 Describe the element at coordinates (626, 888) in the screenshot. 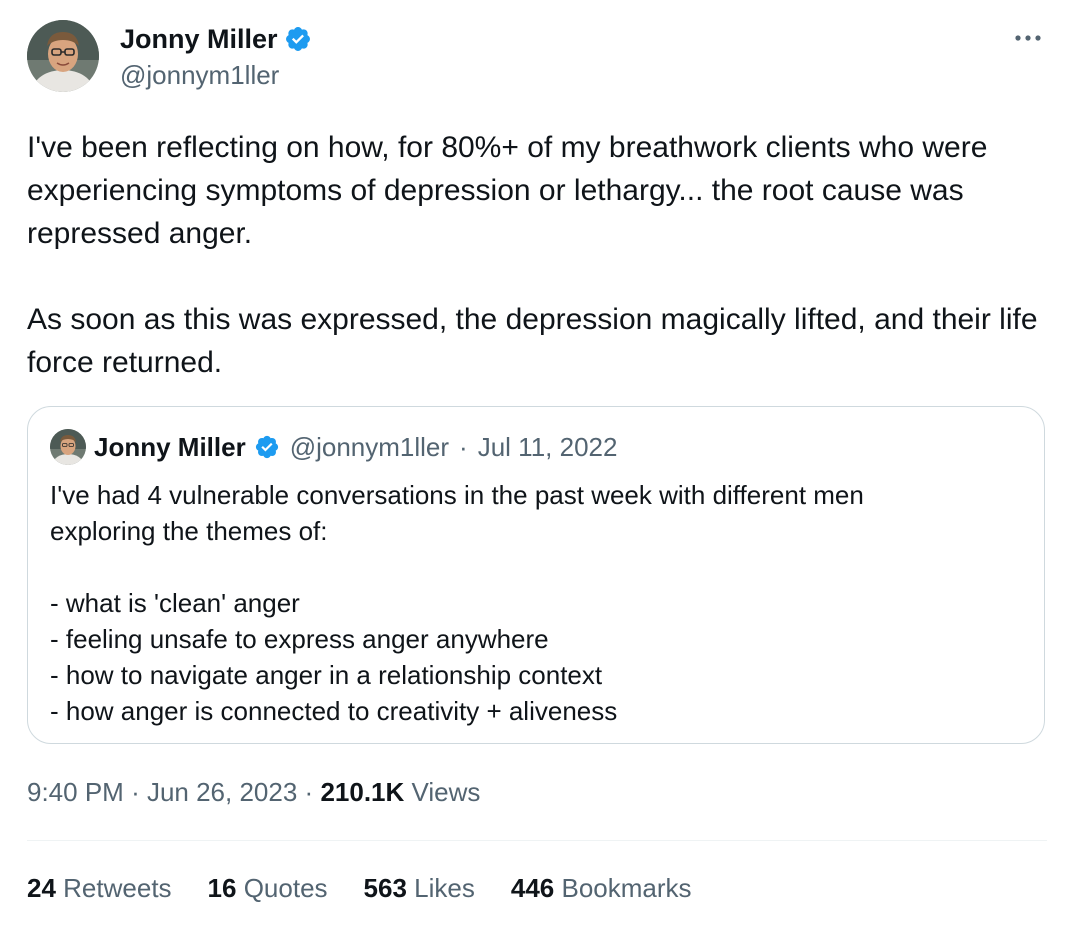

I see `bookmarks-label: Bookmarks` at that location.